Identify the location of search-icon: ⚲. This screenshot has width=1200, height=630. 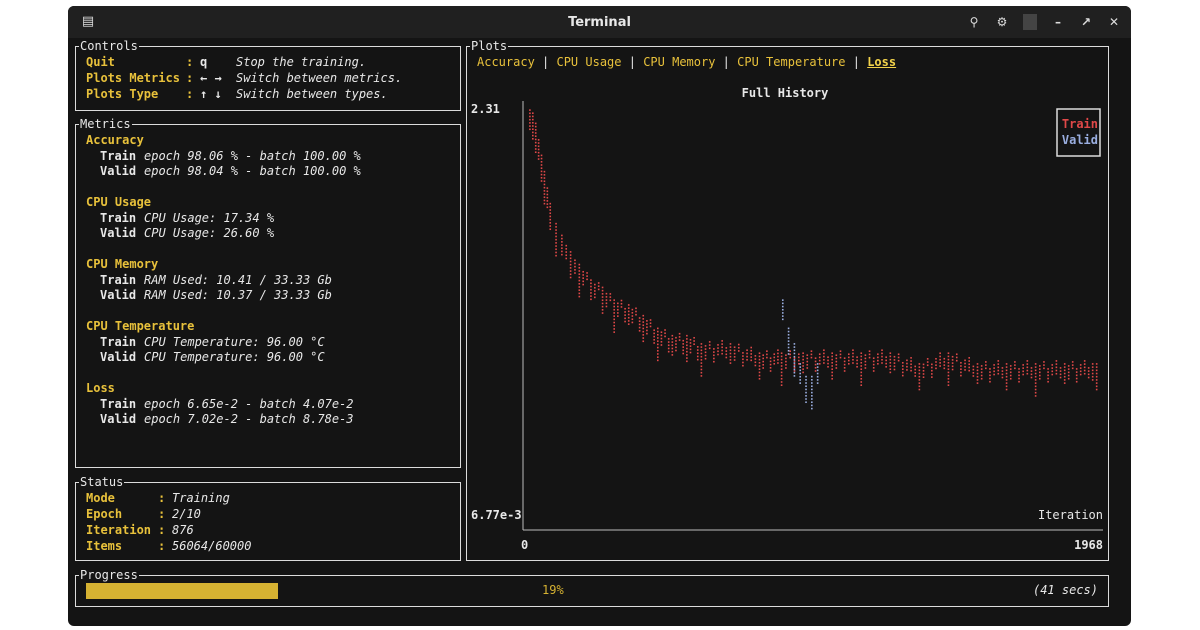
(974, 22).